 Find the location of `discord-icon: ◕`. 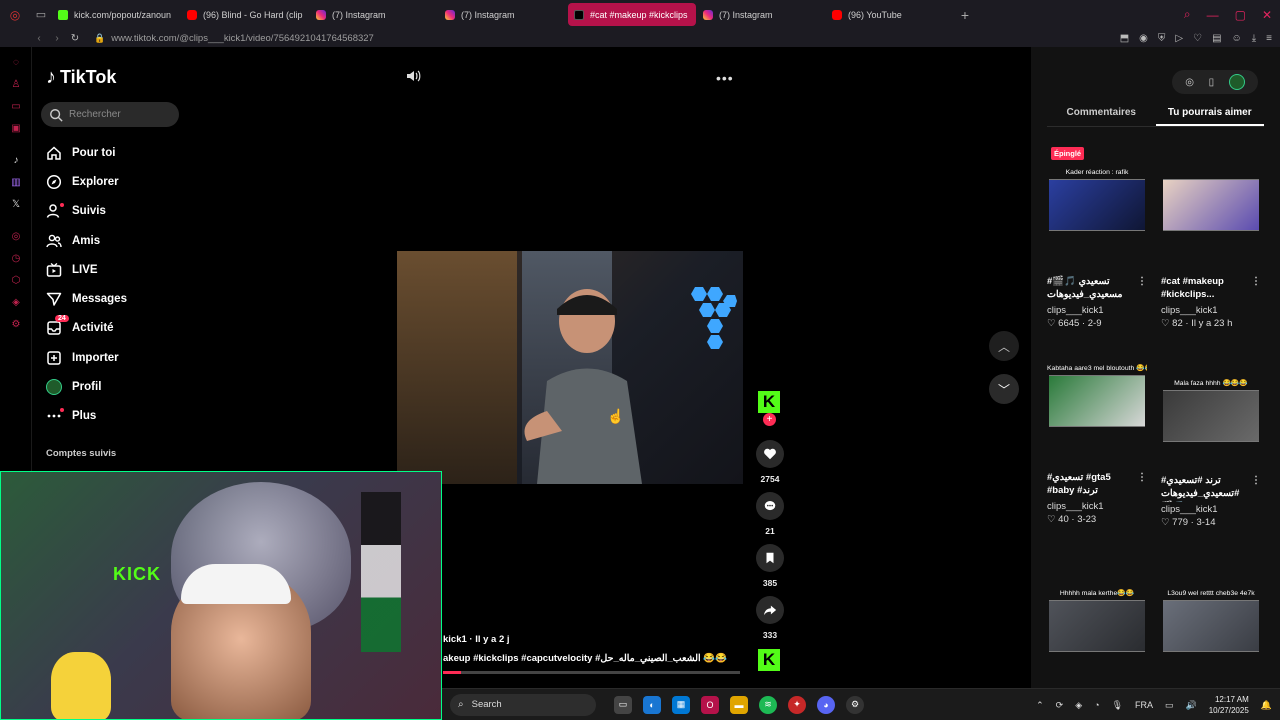

discord-icon: ◕ is located at coordinates (826, 704).